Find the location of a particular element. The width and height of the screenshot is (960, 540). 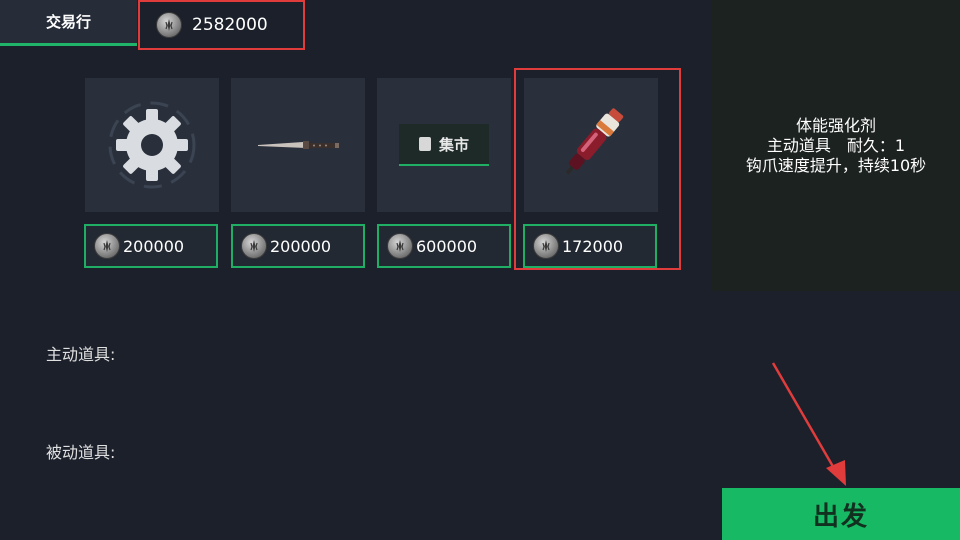

depart-button: 出发 is located at coordinates (841, 514).